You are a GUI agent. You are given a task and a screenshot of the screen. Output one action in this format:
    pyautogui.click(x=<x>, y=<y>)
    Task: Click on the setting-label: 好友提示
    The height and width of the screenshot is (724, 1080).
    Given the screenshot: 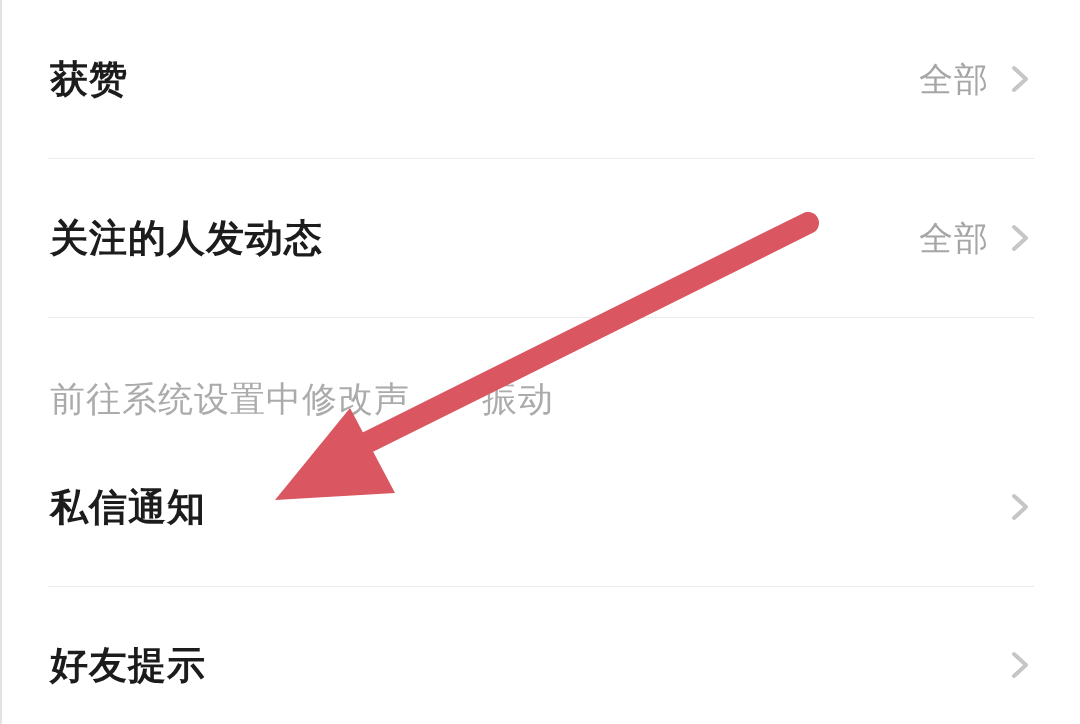 What is the action you would take?
    pyautogui.click(x=128, y=665)
    